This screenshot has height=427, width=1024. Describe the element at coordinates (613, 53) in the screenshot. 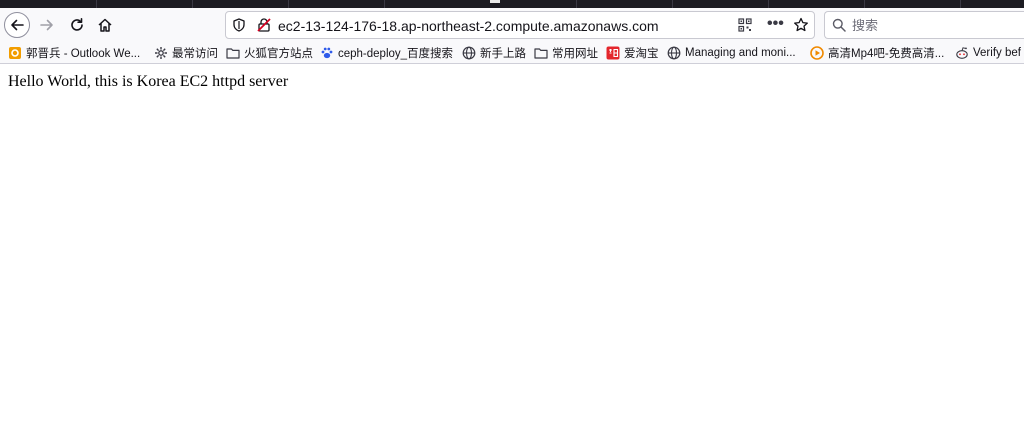

I see `taobao-icon` at that location.